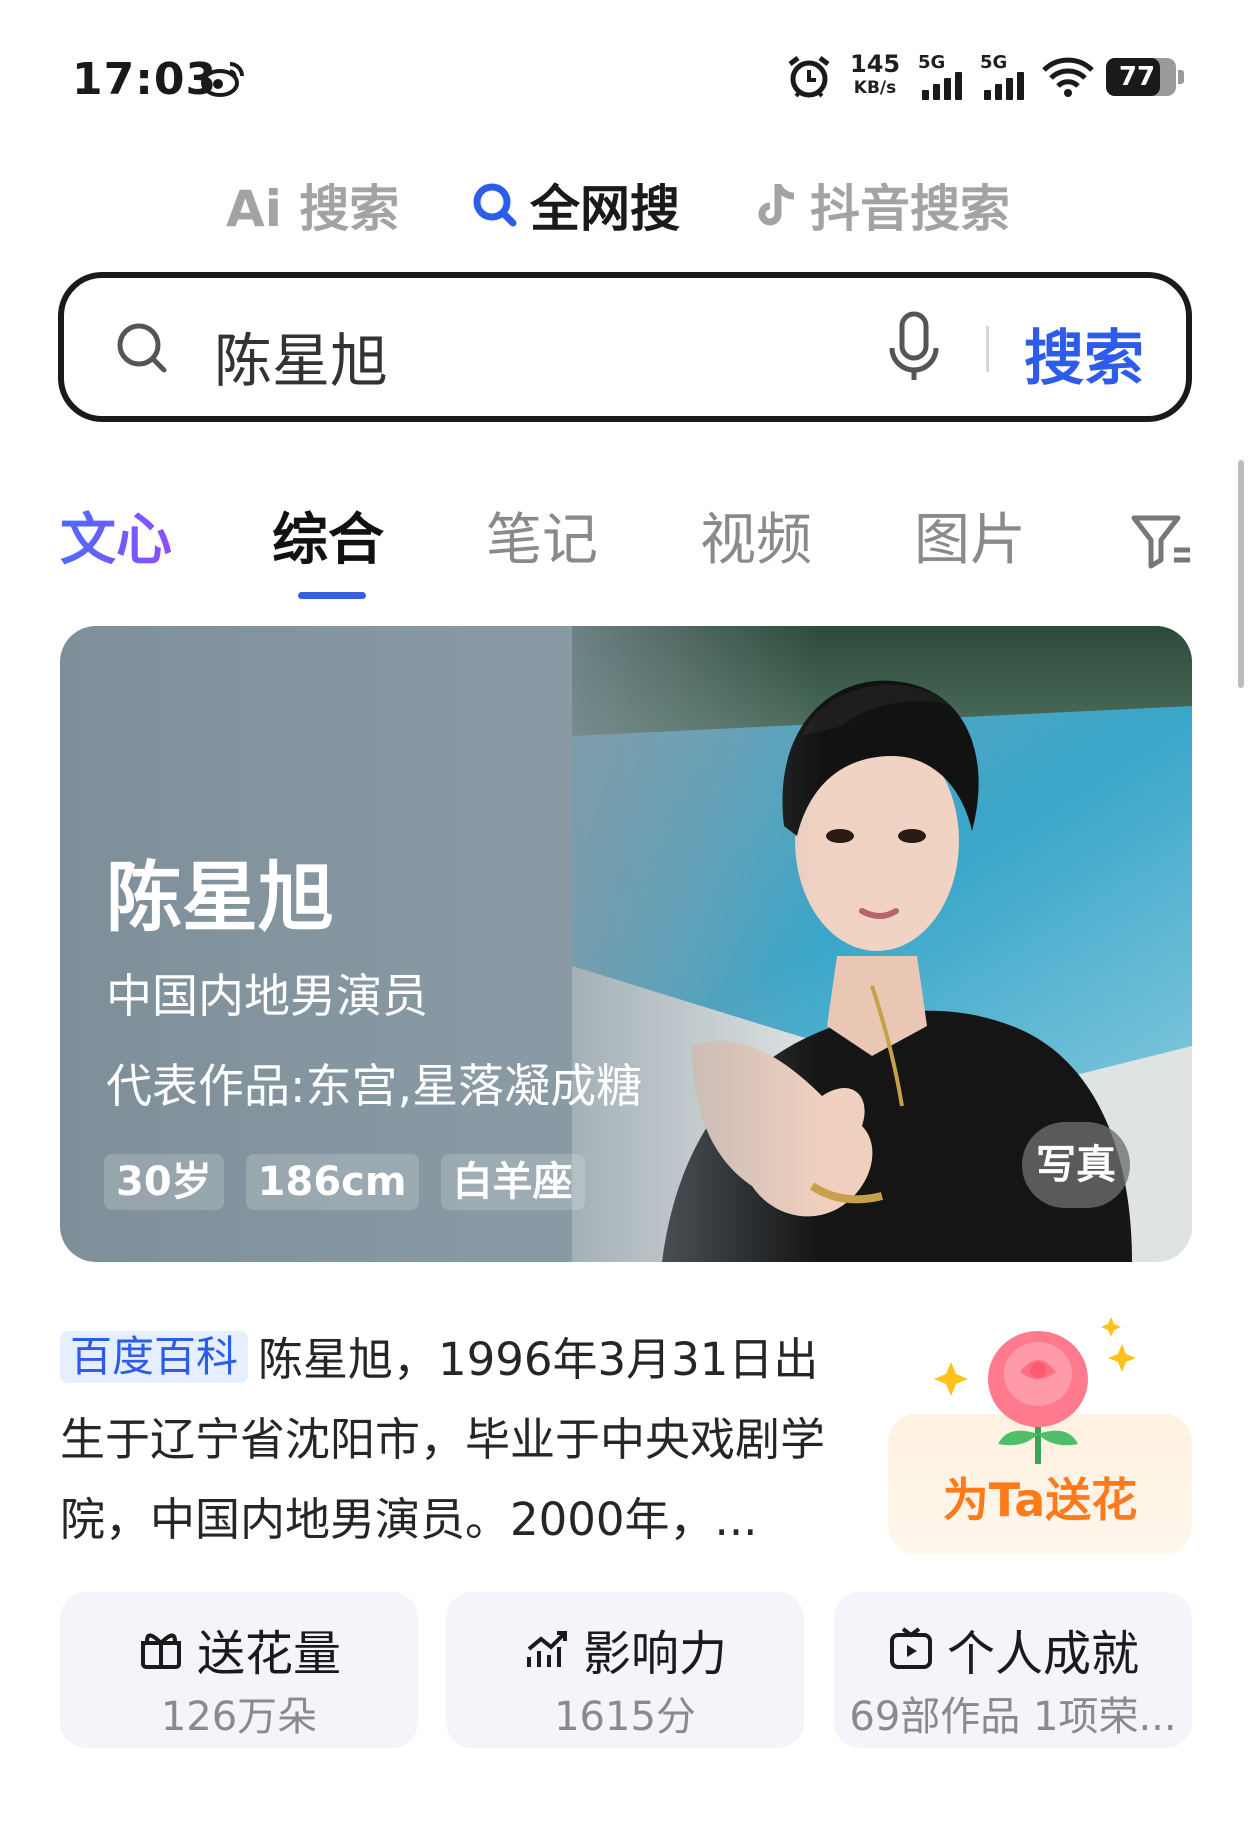  What do you see at coordinates (154, 1357) in the screenshot?
I see `baike-source-tag: 百度百科` at bounding box center [154, 1357].